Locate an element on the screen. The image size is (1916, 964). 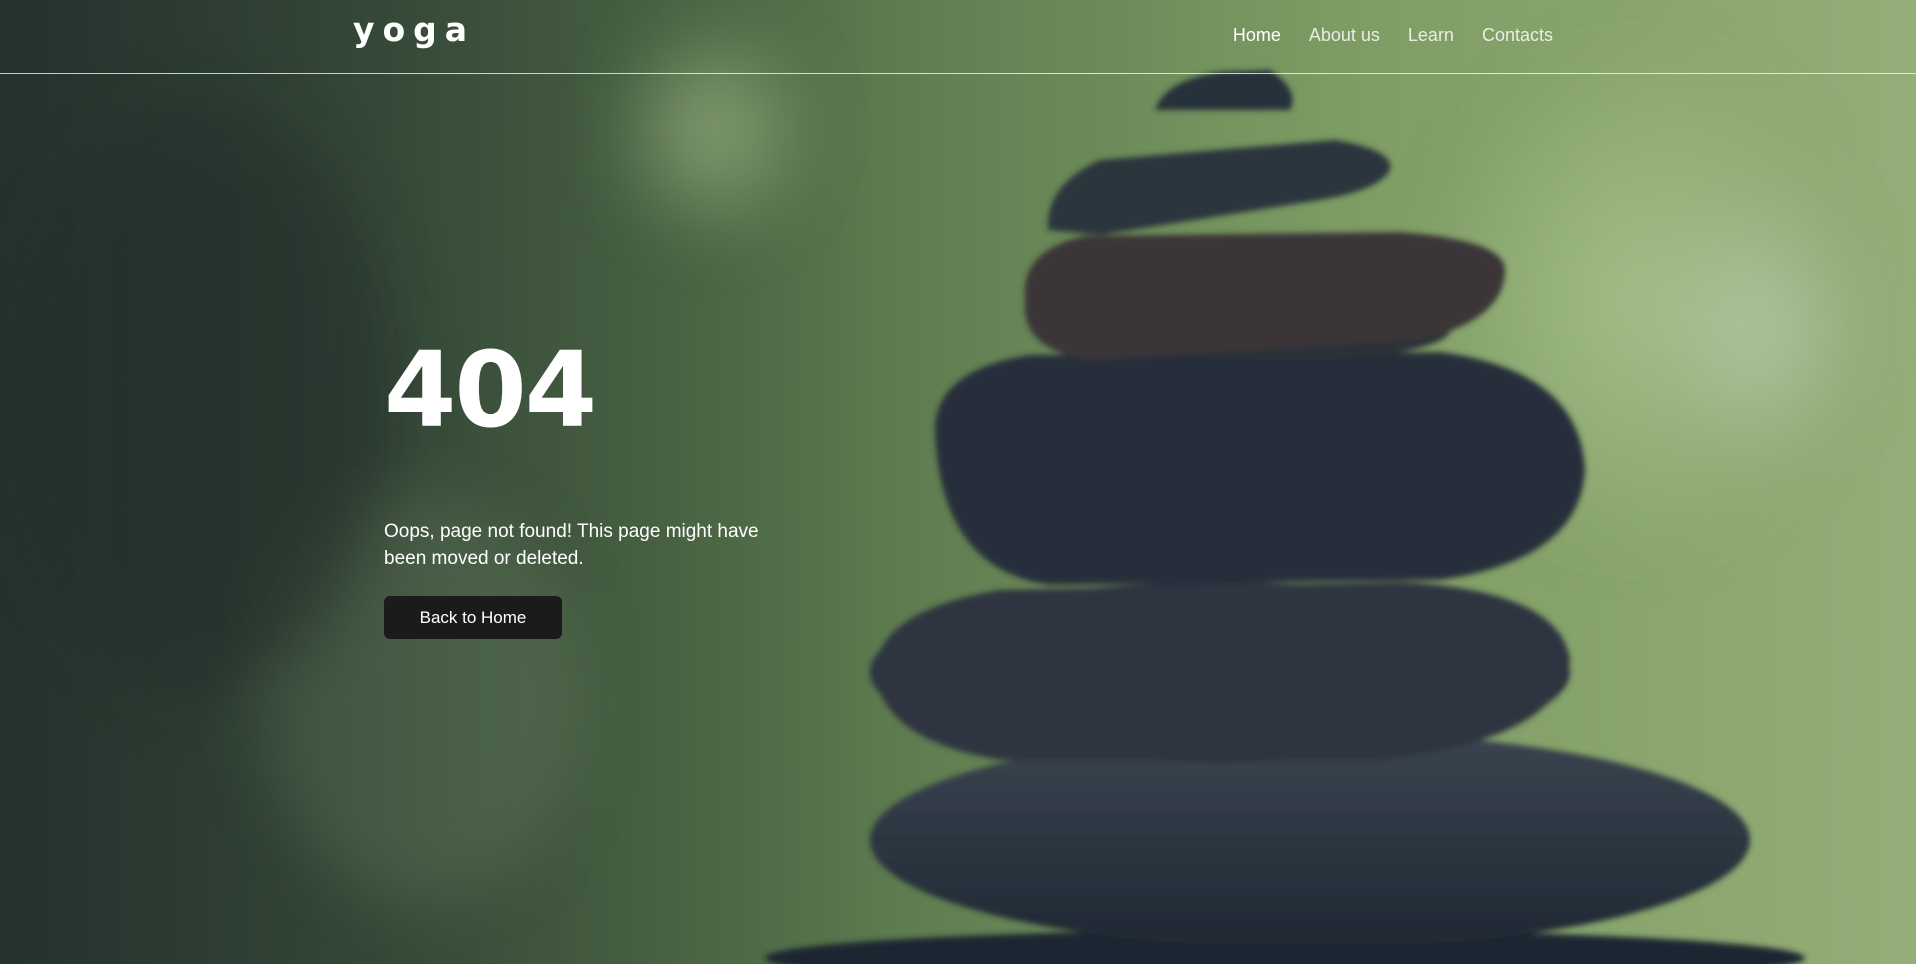
site-logo: yoga is located at coordinates (414, 29).